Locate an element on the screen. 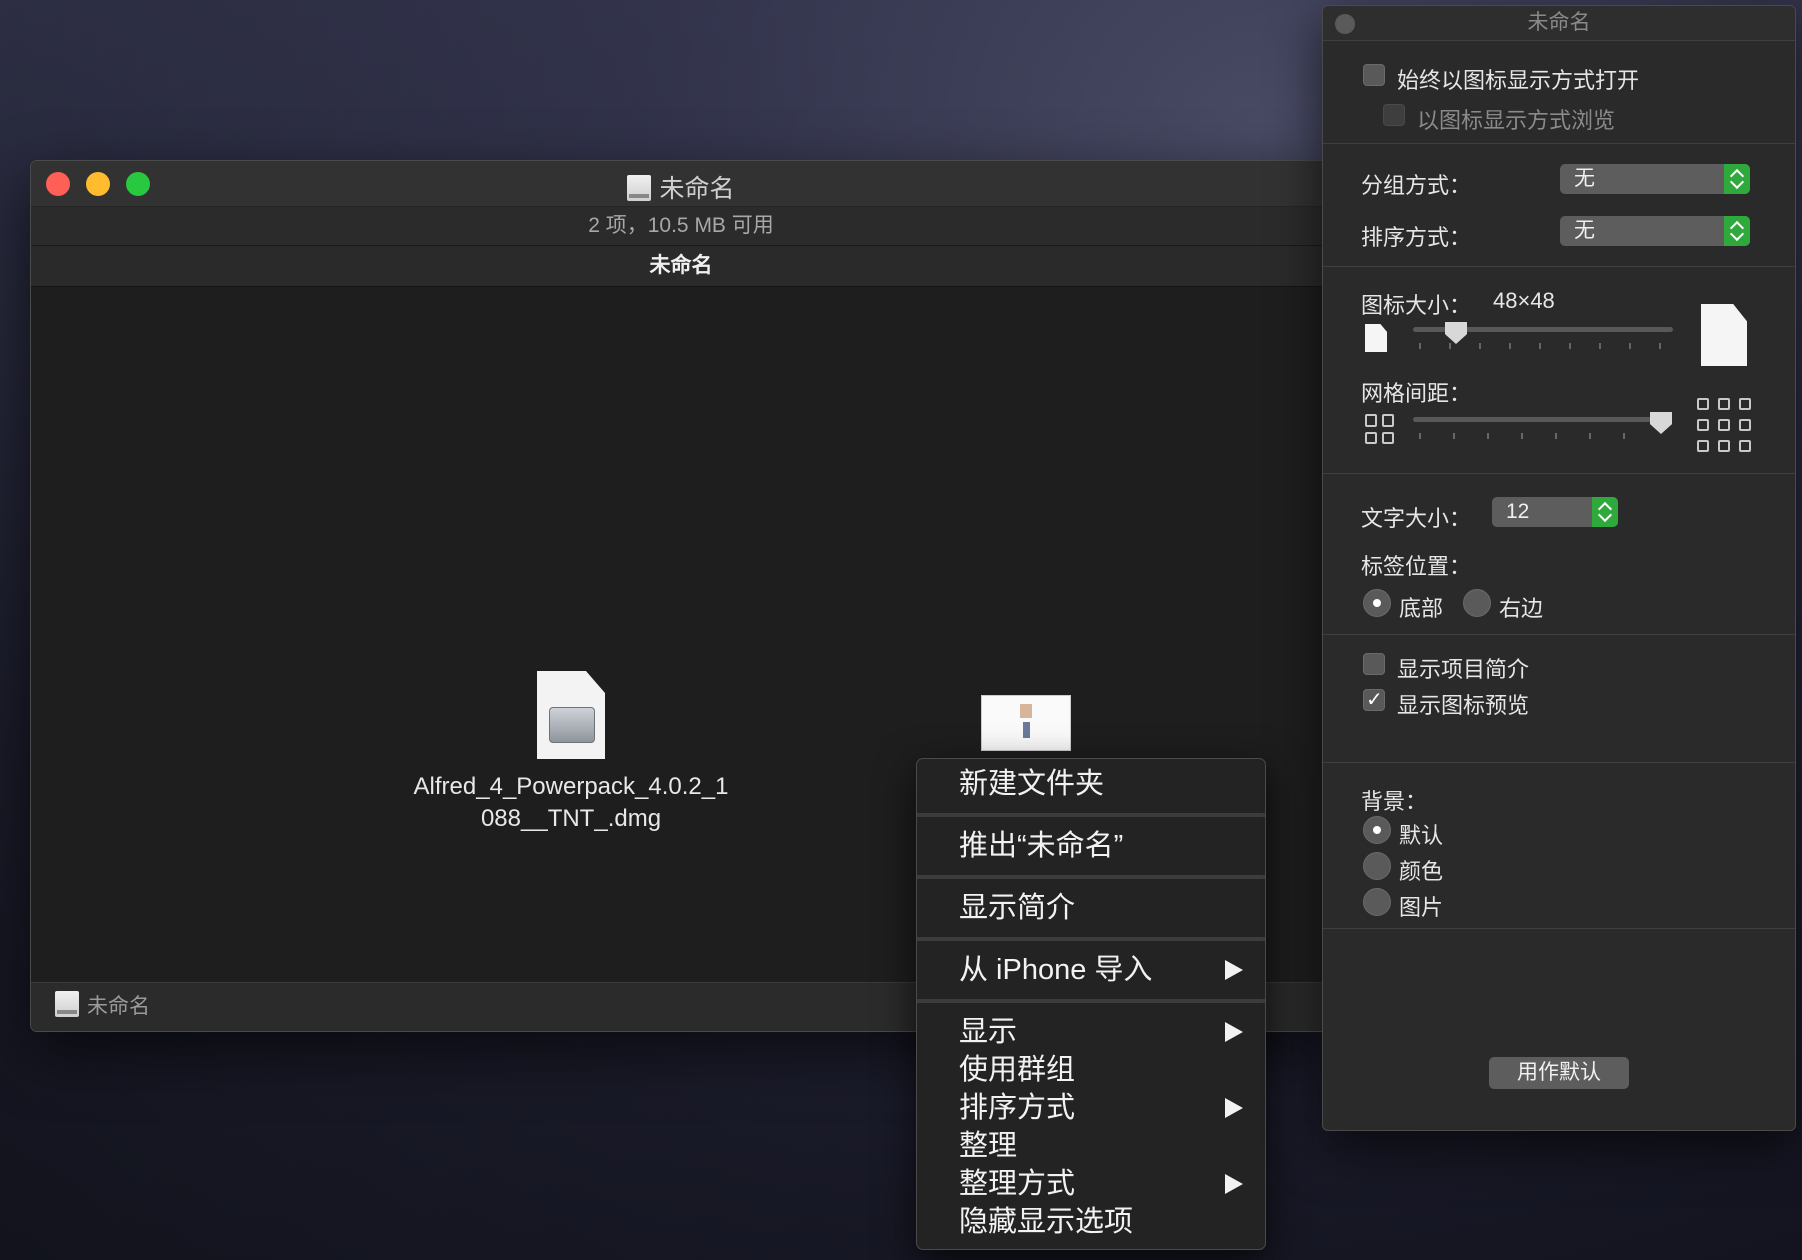 The width and height of the screenshot is (1802, 1260). label-position-right-label: 右边 is located at coordinates (1521, 608).